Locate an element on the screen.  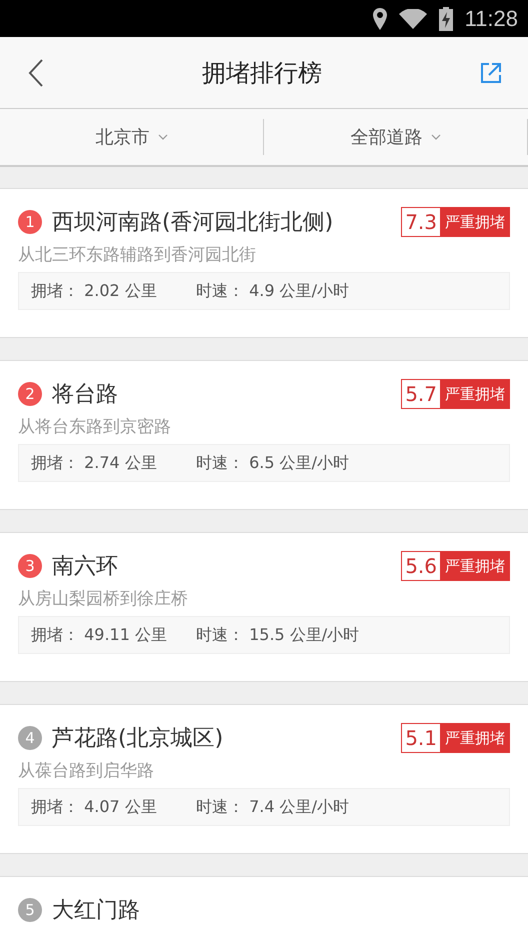
route-text: 从将台东路到京密路 is located at coordinates (95, 427).